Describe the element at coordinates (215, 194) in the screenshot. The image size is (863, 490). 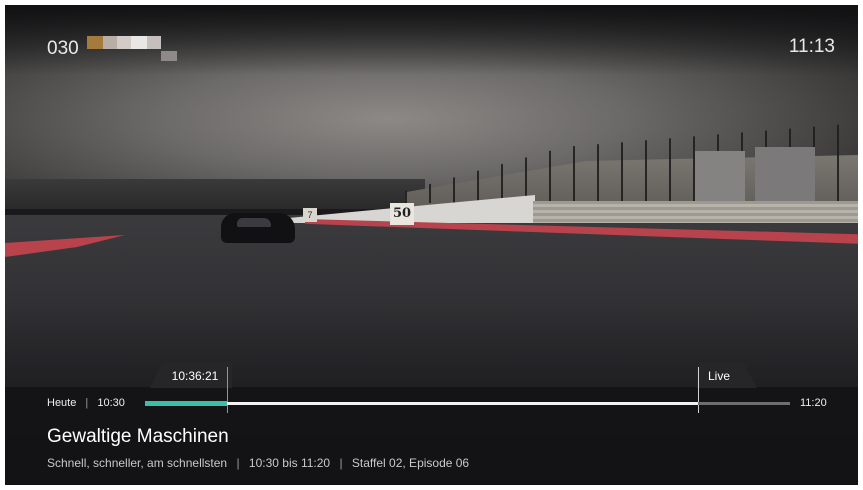
I see `video-treeline` at that location.